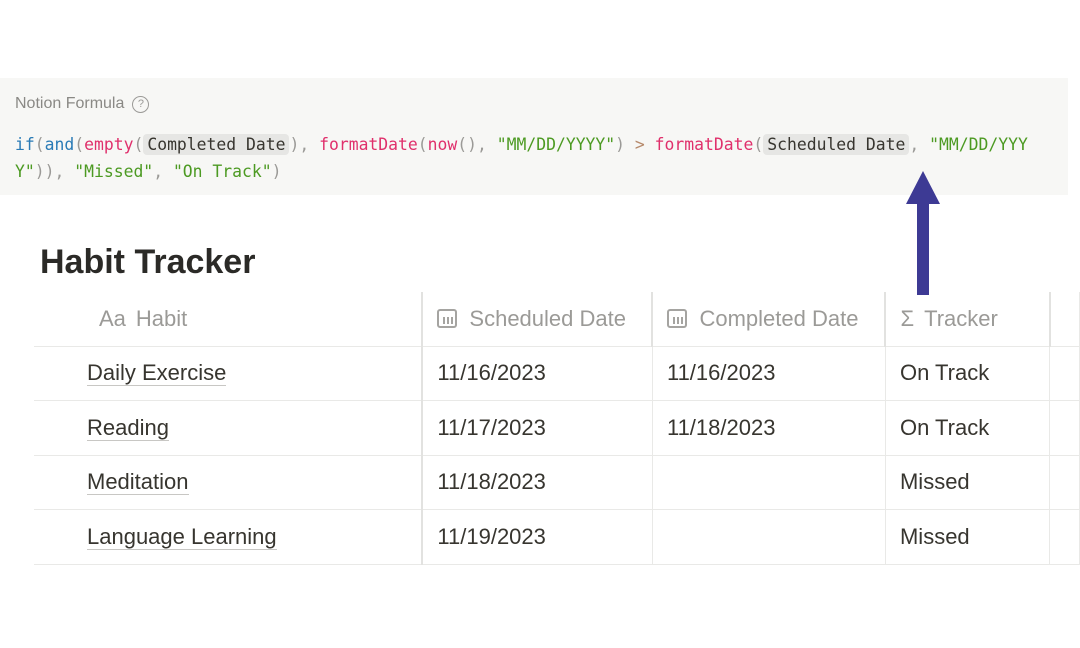 Image resolution: width=1080 pixels, height=648 pixels. I want to click on column-header-scheduled-date: Scheduled Date, so click(538, 319).